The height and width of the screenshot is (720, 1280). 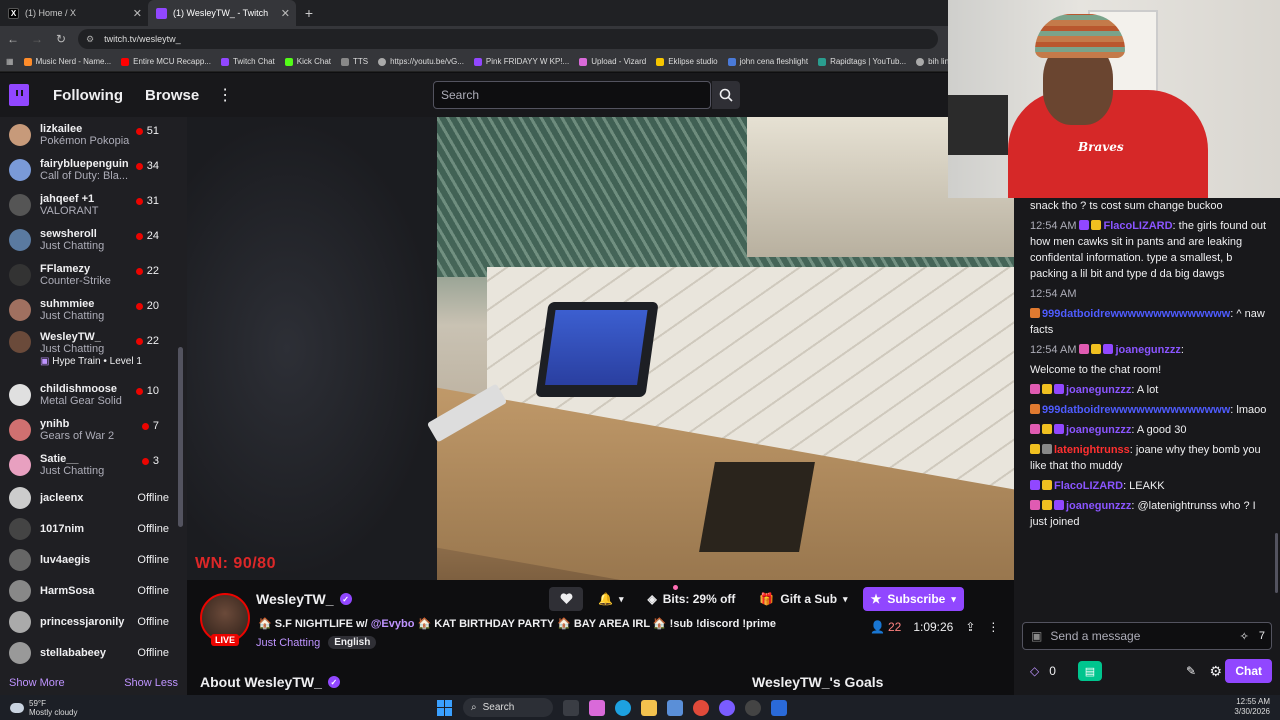 What do you see at coordinates (508, 39) in the screenshot?
I see `url-field: ⚙ twitch.tv/wesleytw_` at bounding box center [508, 39].